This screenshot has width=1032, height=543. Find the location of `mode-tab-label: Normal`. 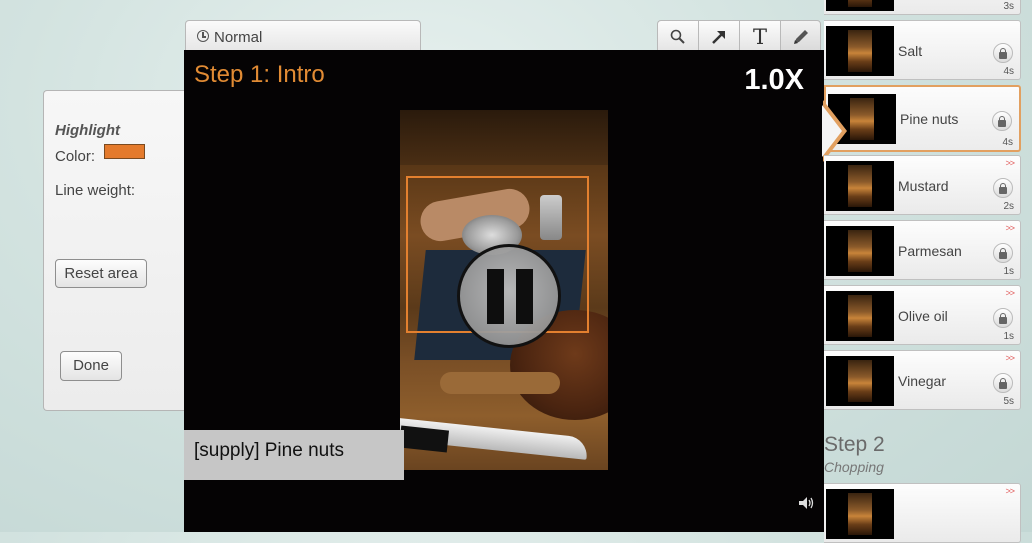

mode-tab-label: Normal is located at coordinates (238, 37).